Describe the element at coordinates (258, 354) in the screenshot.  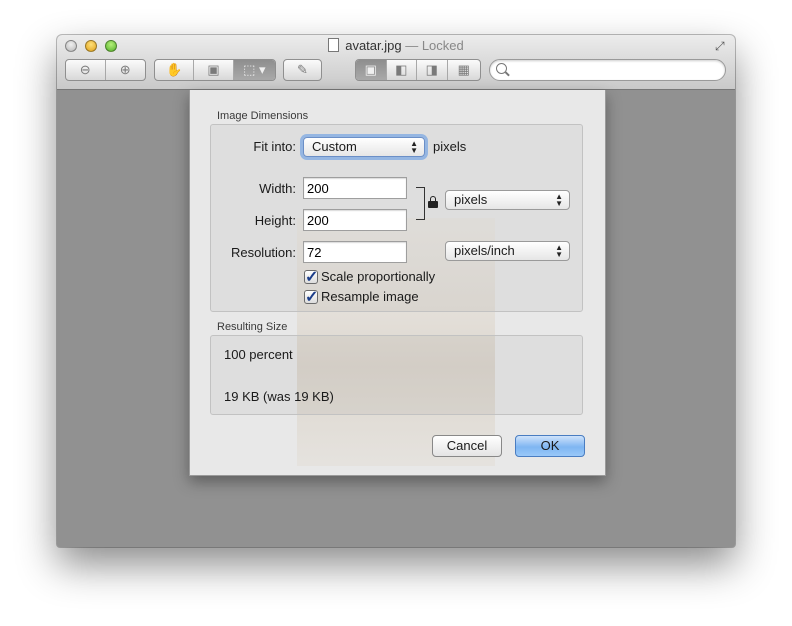
I see `result-percent: 100 percent` at that location.